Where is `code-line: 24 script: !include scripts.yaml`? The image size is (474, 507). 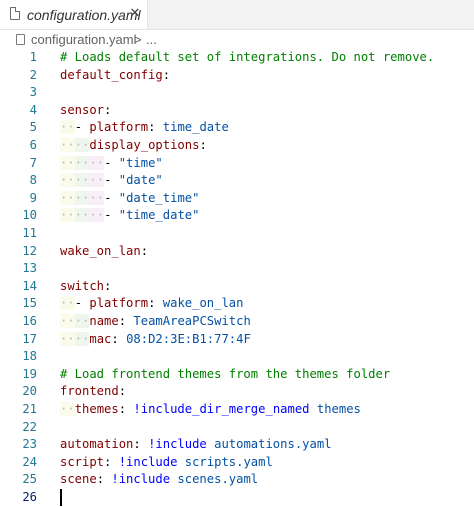
code-line: 24 script: !include scripts.yaml is located at coordinates (237, 463).